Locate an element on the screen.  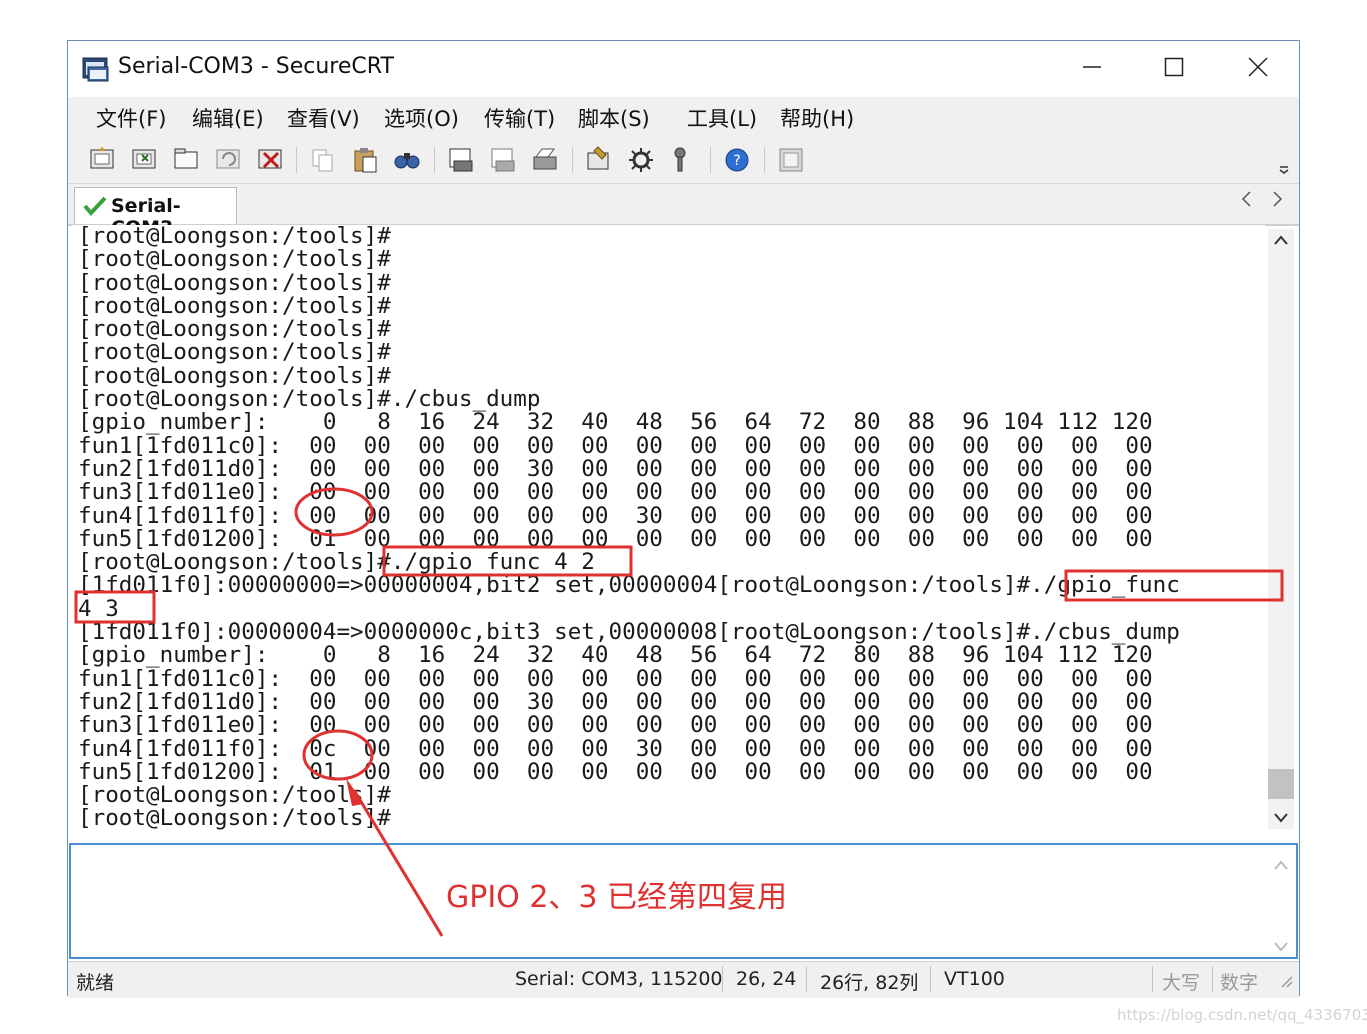
toolbar-overflow-icon is located at coordinates (1286, 160).